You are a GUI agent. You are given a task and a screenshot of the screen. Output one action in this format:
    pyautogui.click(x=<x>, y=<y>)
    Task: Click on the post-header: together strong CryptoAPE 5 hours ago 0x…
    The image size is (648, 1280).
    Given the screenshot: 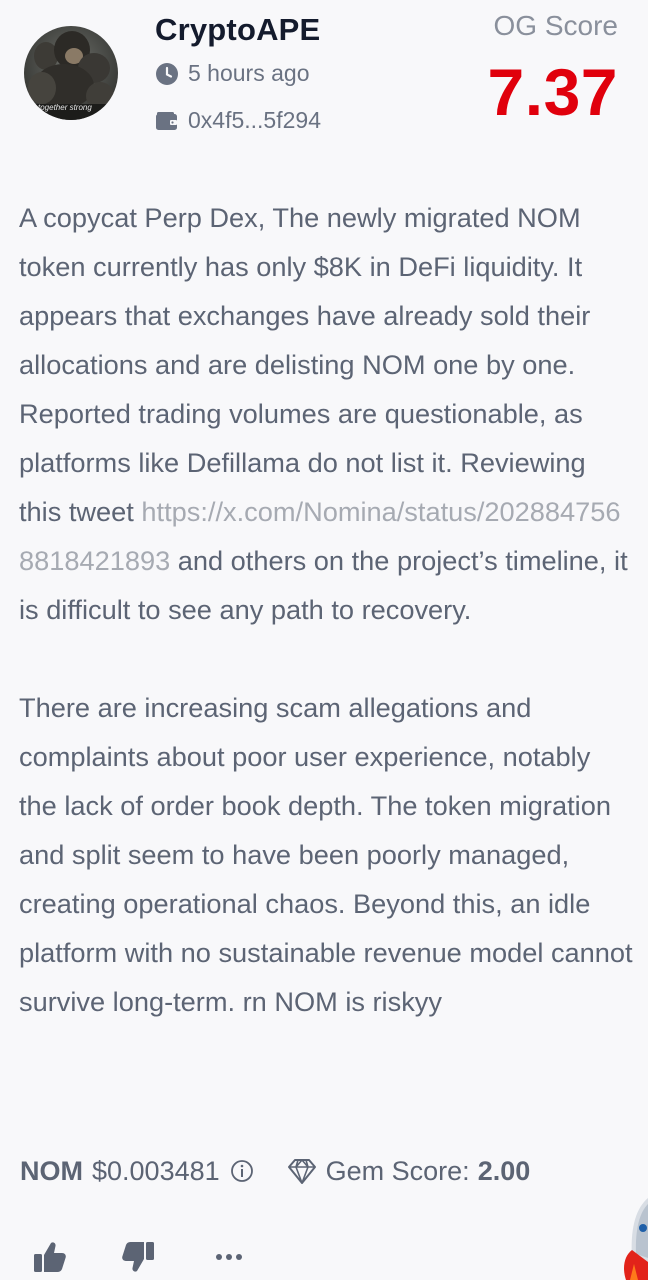 What is the action you would take?
    pyautogui.click(x=324, y=80)
    